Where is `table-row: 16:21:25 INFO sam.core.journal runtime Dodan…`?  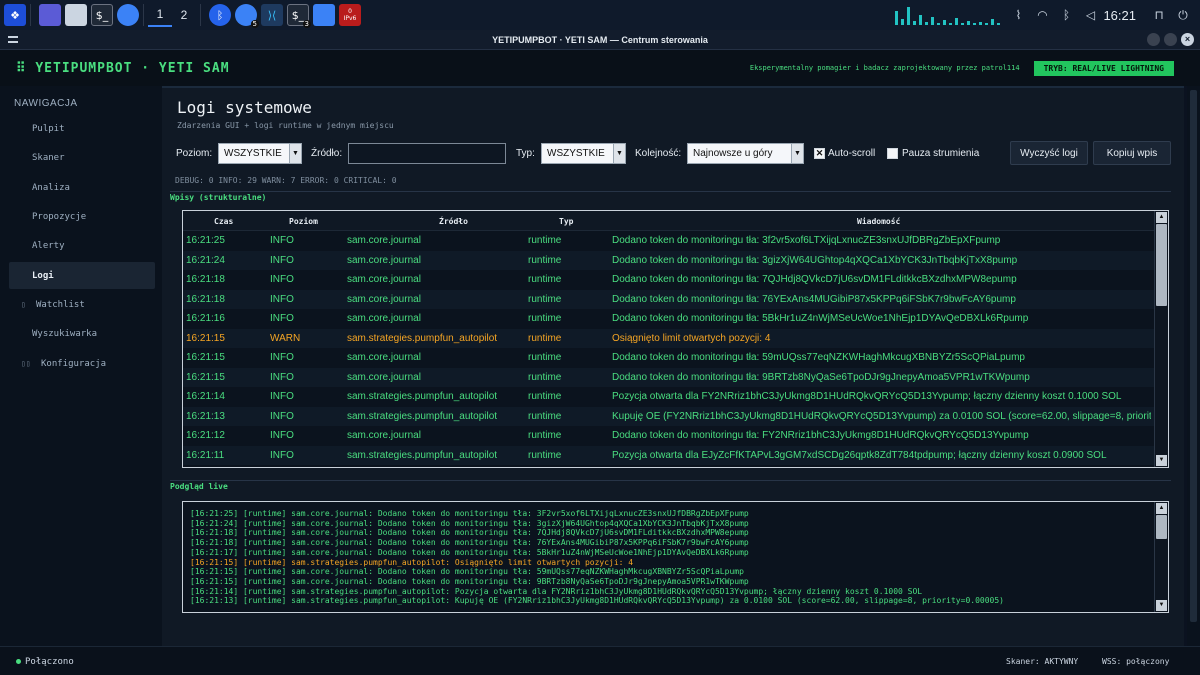
table-row: 16:21:25 INFO sam.core.journal runtime Dodan… is located at coordinates (668, 241).